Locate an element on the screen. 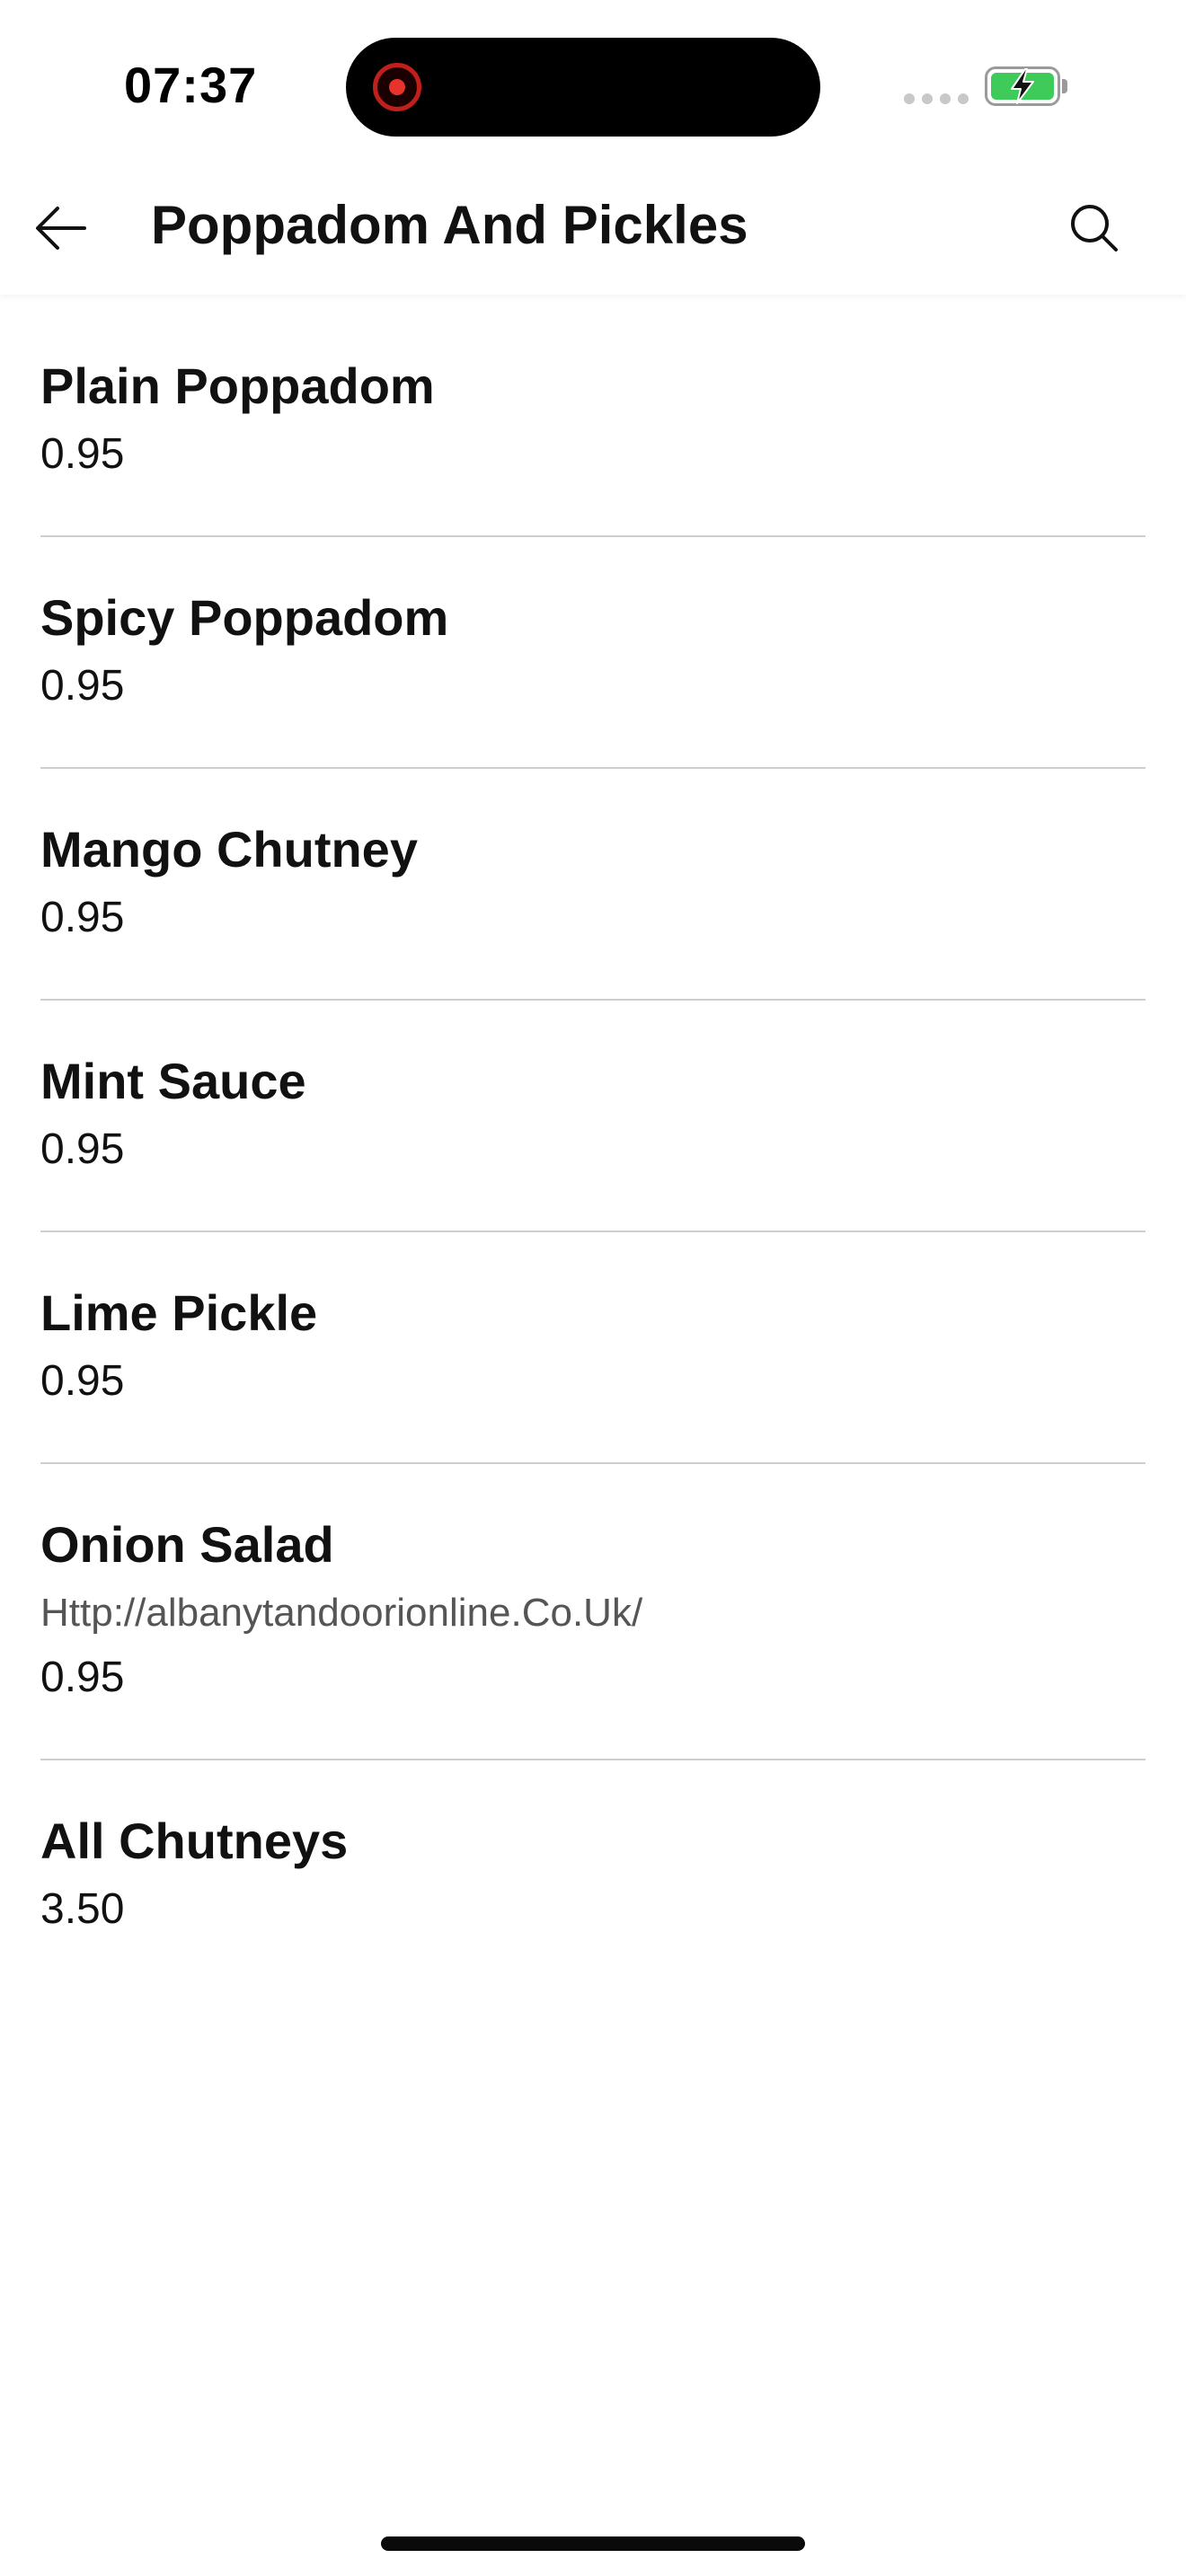 This screenshot has width=1186, height=2576. item-name: Spicy Poppadom is located at coordinates (244, 617).